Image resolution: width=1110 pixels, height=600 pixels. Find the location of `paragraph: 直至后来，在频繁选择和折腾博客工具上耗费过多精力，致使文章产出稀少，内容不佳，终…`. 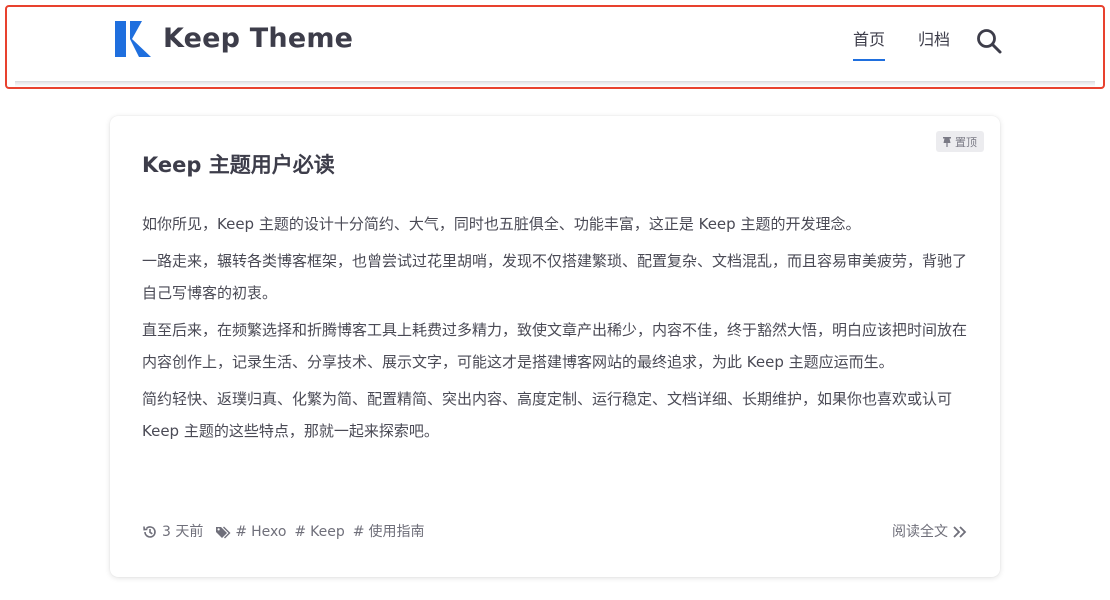

paragraph: 直至后来，在频繁选择和折腾博客工具上耗费过多精力，致使文章产出稀少，内容不佳，终… is located at coordinates (555, 346).